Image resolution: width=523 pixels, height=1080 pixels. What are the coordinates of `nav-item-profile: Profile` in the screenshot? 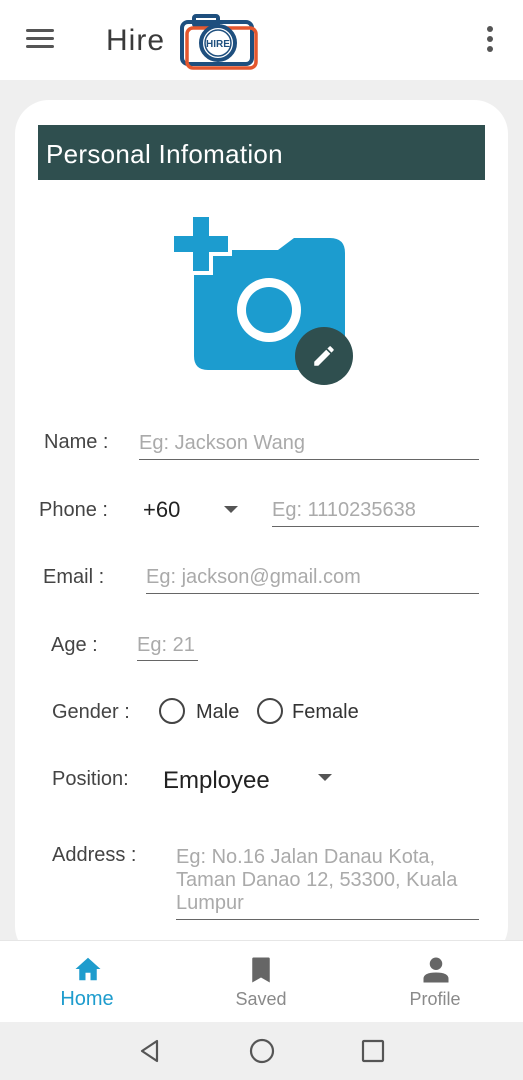 It's located at (435, 982).